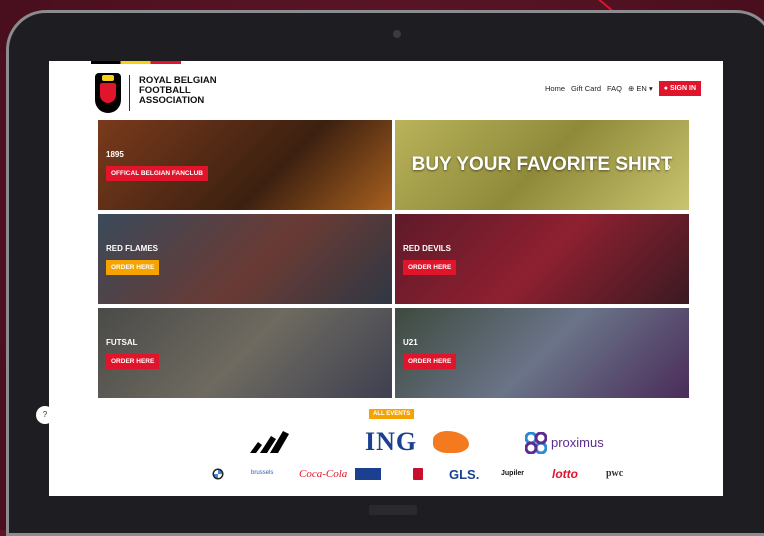 This screenshot has height=536, width=764. What do you see at coordinates (542, 259) in the screenshot?
I see `tile-red-devils: RED DEVILS ORDER HERE` at bounding box center [542, 259].